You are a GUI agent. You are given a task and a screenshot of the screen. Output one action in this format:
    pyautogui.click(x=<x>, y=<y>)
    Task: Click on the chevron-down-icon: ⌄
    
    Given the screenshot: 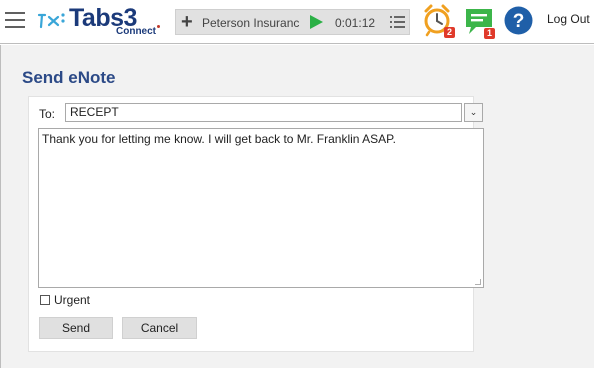 What is the action you would take?
    pyautogui.click(x=473, y=112)
    